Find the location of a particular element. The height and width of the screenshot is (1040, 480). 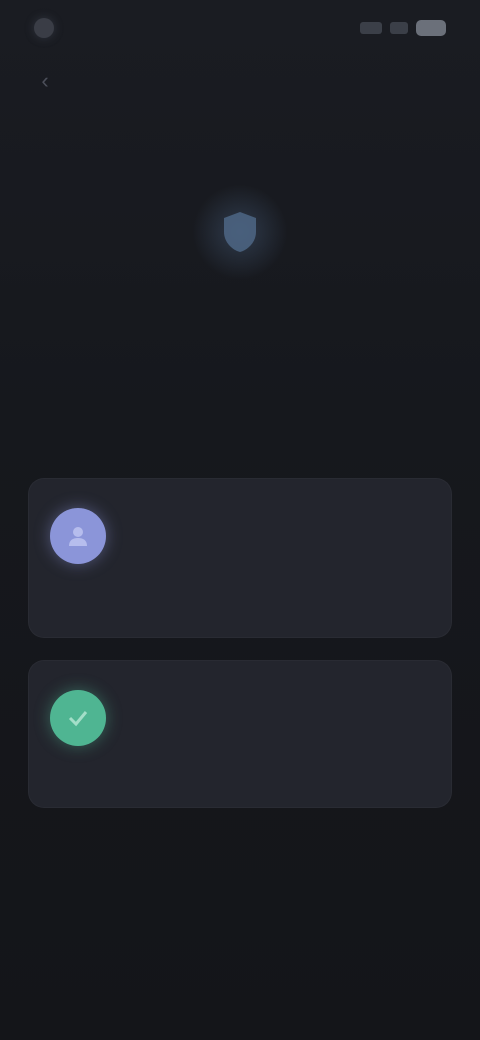

status-right is located at coordinates (403, 28).